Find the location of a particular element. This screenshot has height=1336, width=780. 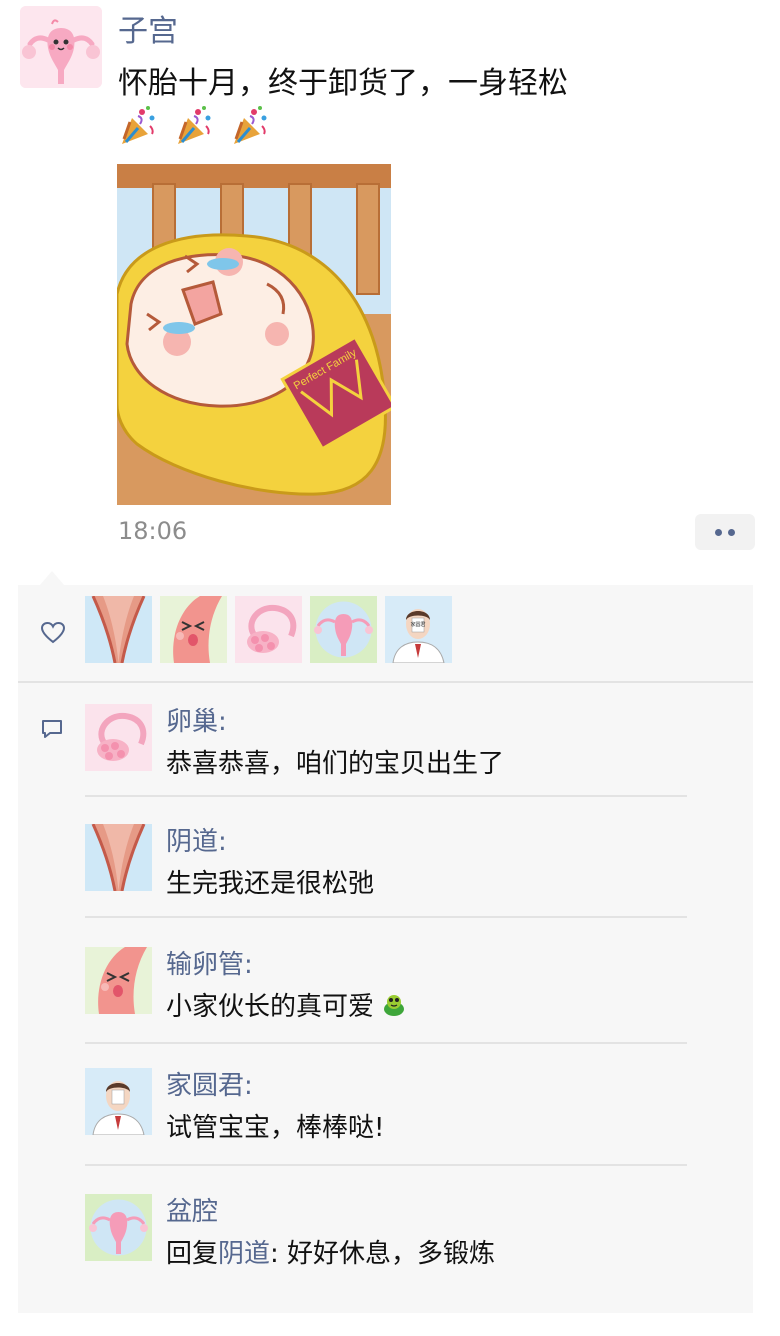

heart-icon is located at coordinates (53, 633).